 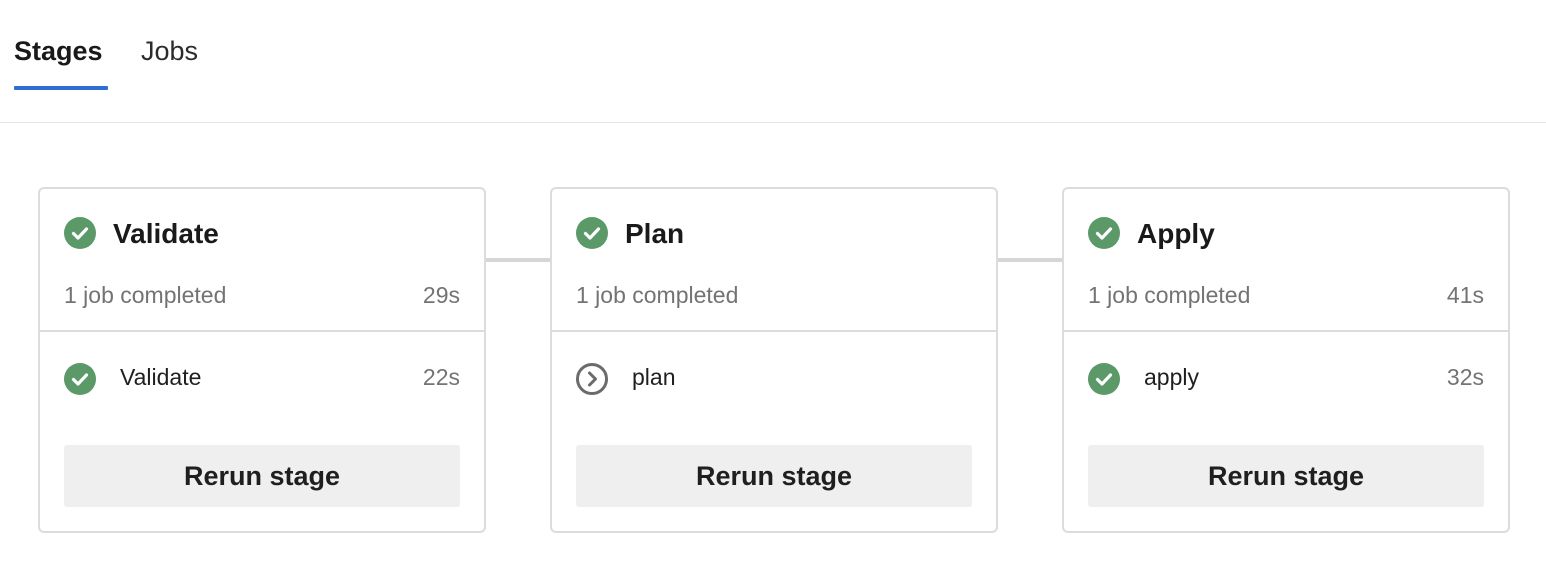 I want to click on stage-title: Validate, so click(x=166, y=233).